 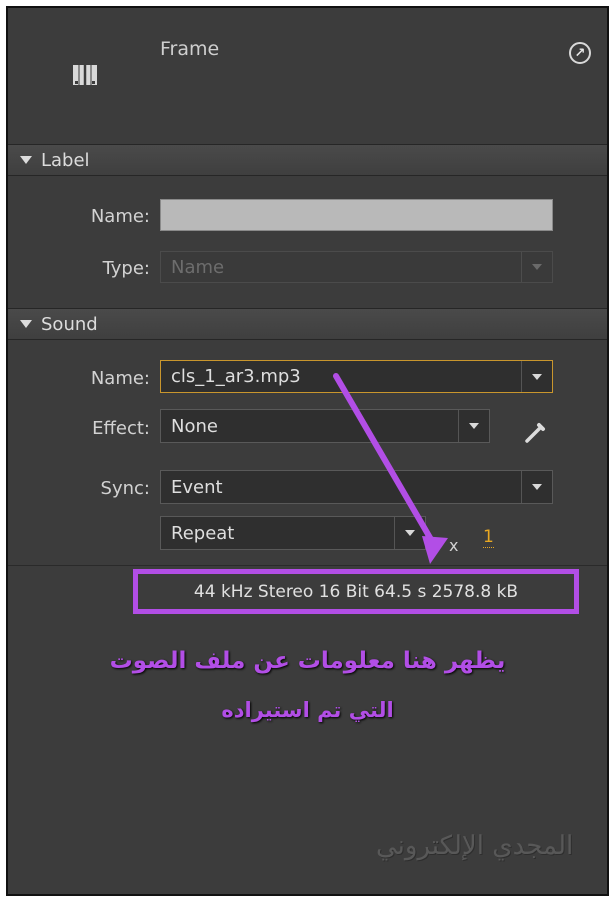 What do you see at coordinates (307, 661) in the screenshot?
I see `annotation-line-1: يظهر هنا معلومات عن ملف الصوت` at bounding box center [307, 661].